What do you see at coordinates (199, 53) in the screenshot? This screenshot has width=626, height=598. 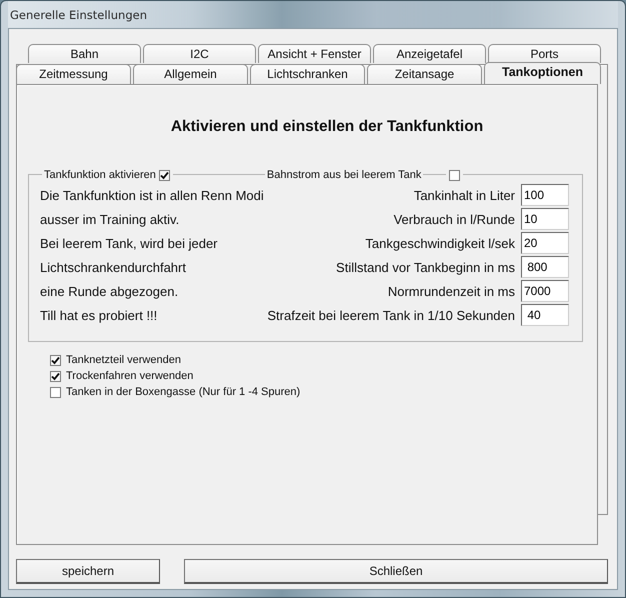 I see `tab: I2C` at bounding box center [199, 53].